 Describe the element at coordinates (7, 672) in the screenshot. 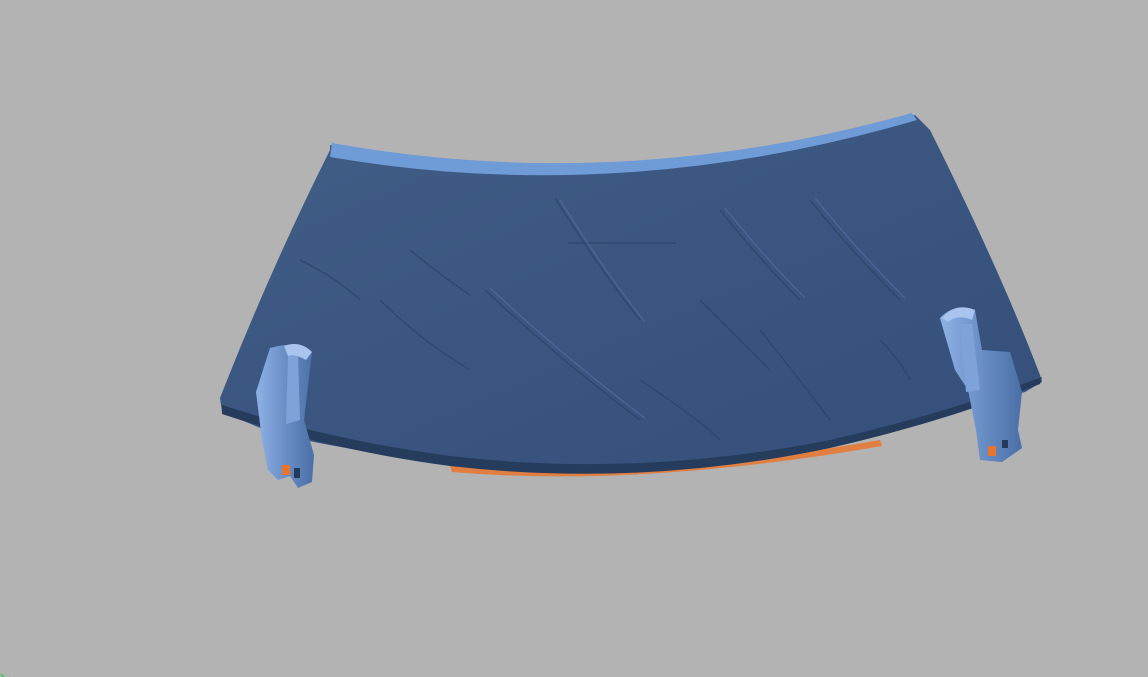

I see `axis-triad-icon` at that location.